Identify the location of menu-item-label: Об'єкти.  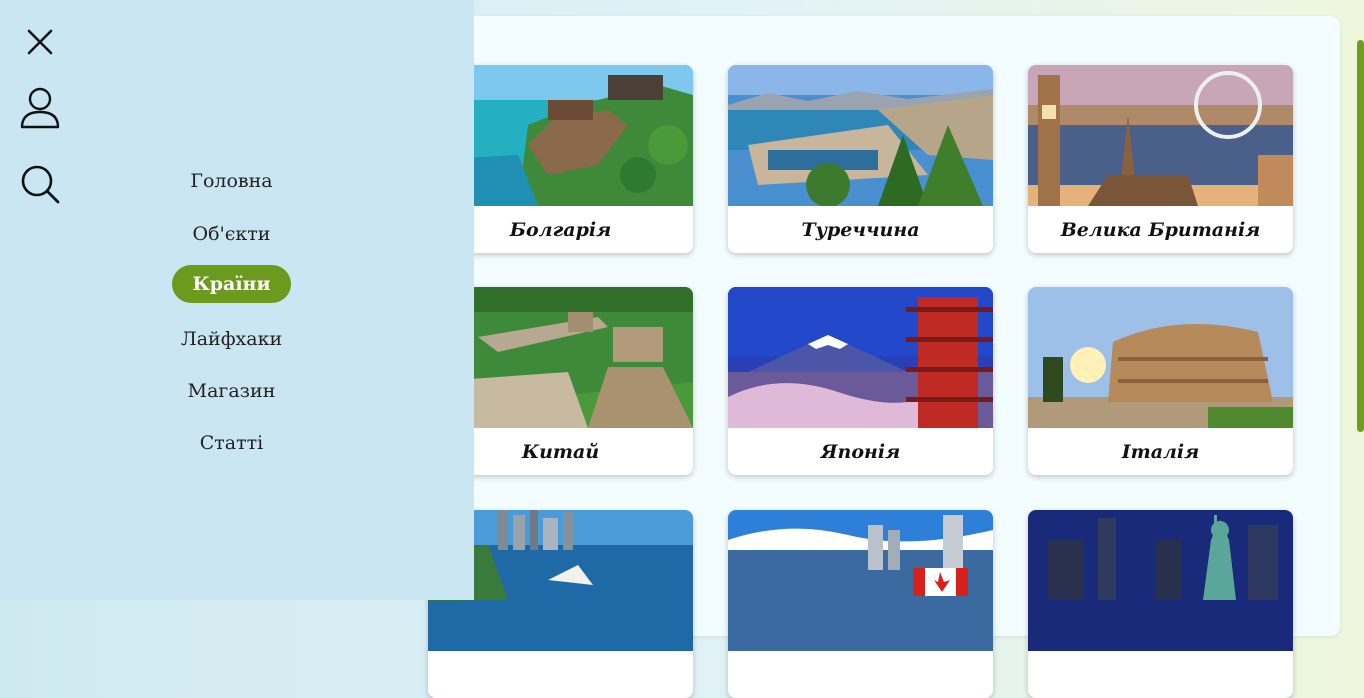
(231, 234).